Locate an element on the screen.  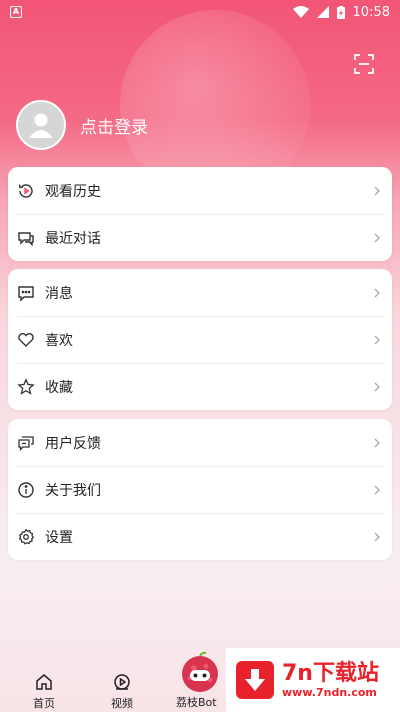
battery-icon is located at coordinates (340, 12).